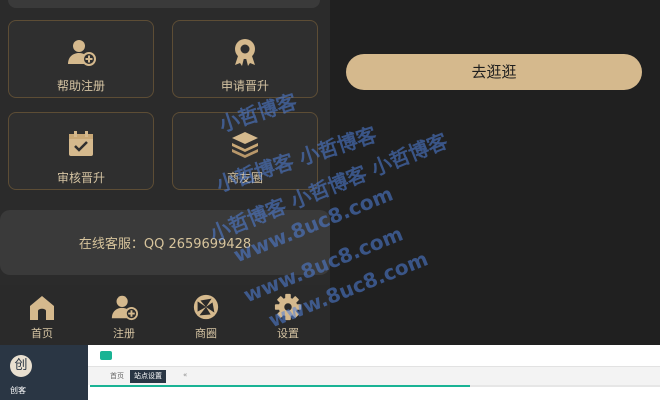 This screenshot has width=660, height=400. I want to click on admin-sidebar: 创 创客, so click(44, 372).